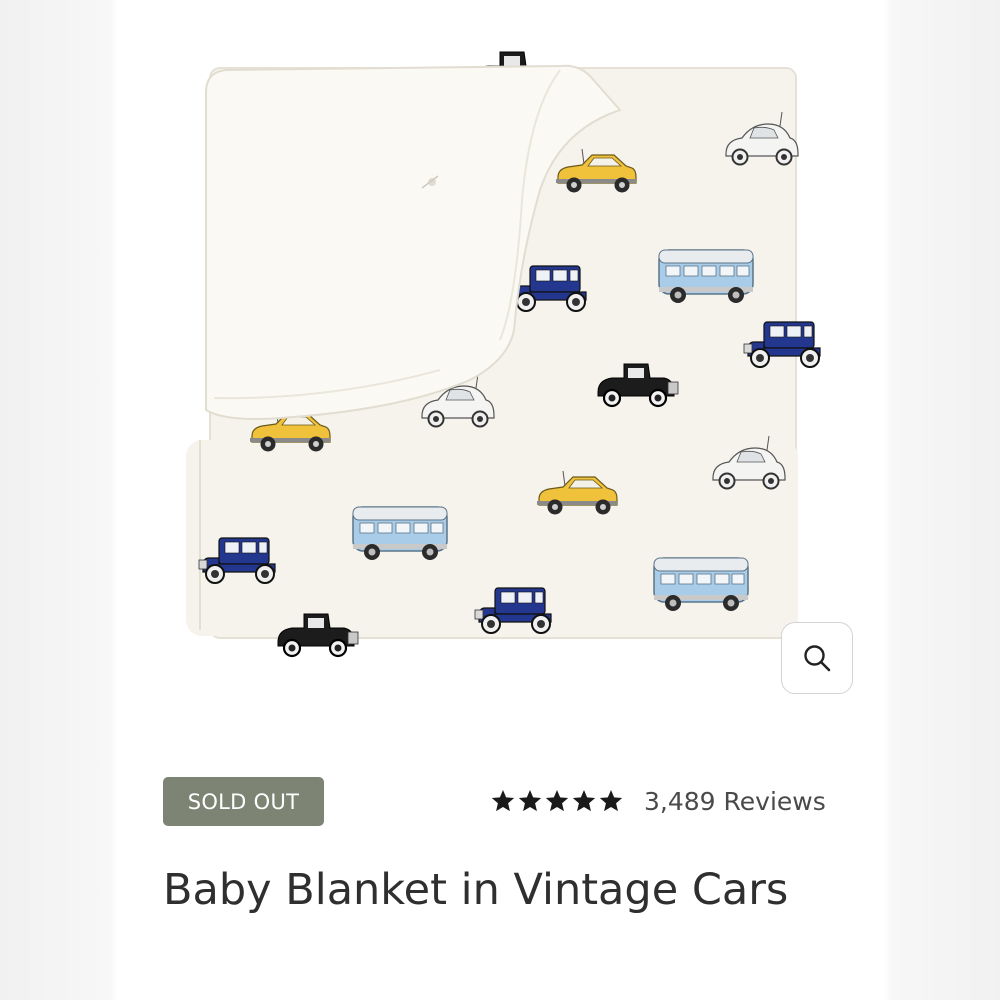 The image size is (1000, 1000). I want to click on rating-stars, so click(557, 801).